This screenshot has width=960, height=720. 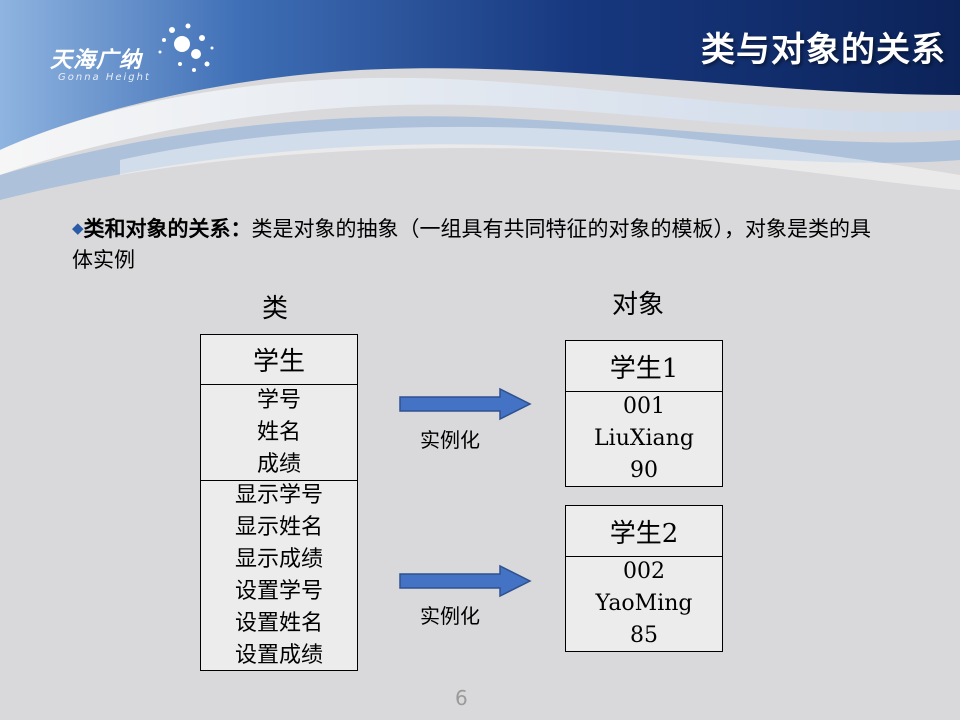 I want to click on company-logo: 天海广纳 Gonna Height, so click(x=135, y=55).